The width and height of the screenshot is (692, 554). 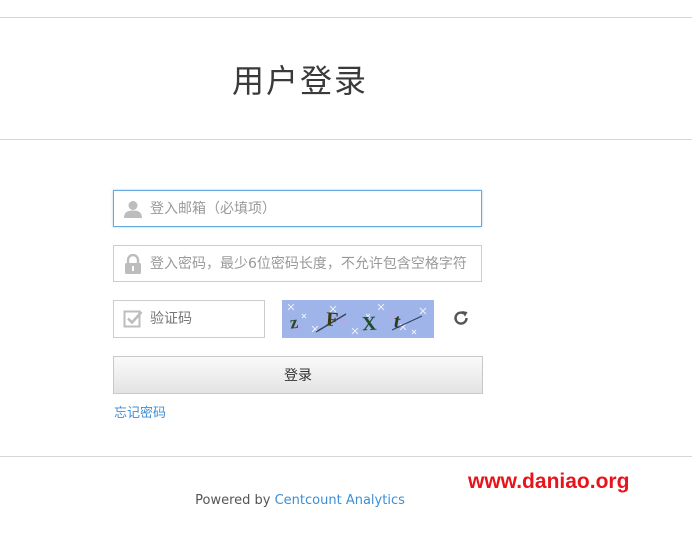 I want to click on email-input, so click(x=315, y=208).